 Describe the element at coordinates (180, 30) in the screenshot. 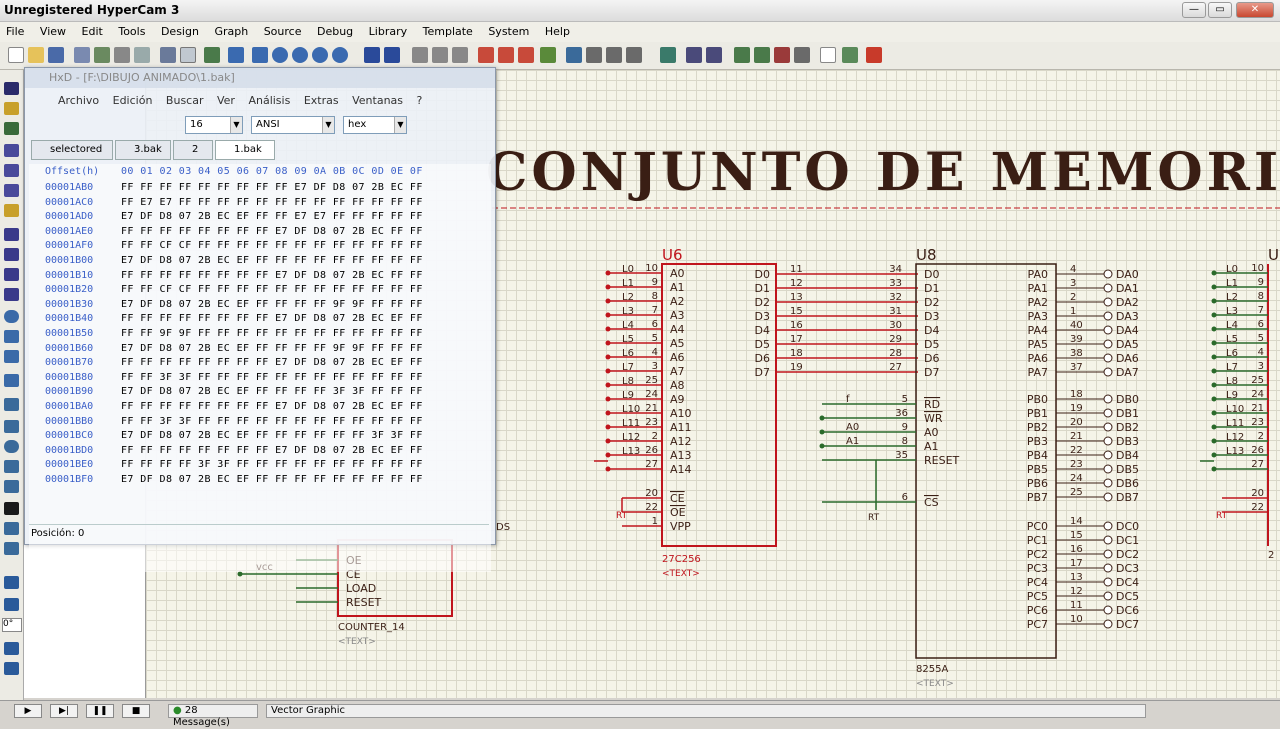

I see `menu-design: Design` at that location.